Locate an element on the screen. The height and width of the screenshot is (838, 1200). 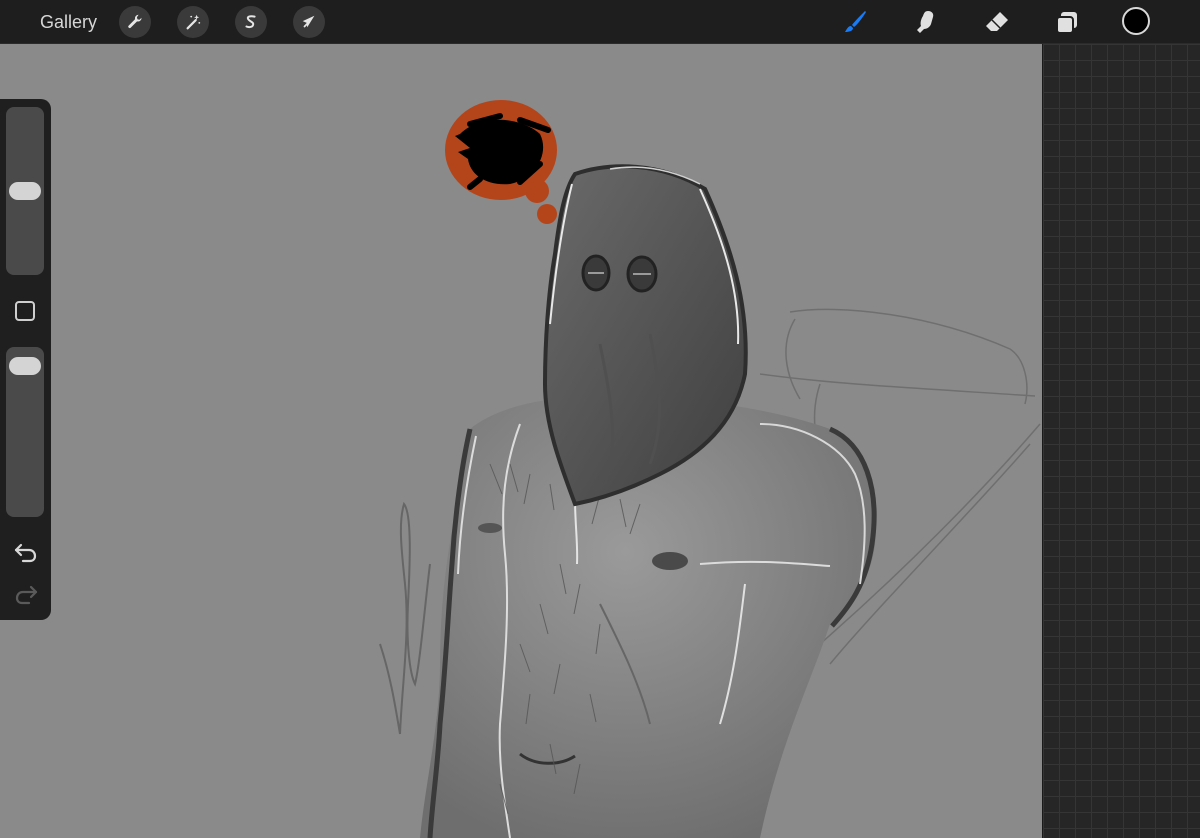
redo-button is located at coordinates (26, 594).